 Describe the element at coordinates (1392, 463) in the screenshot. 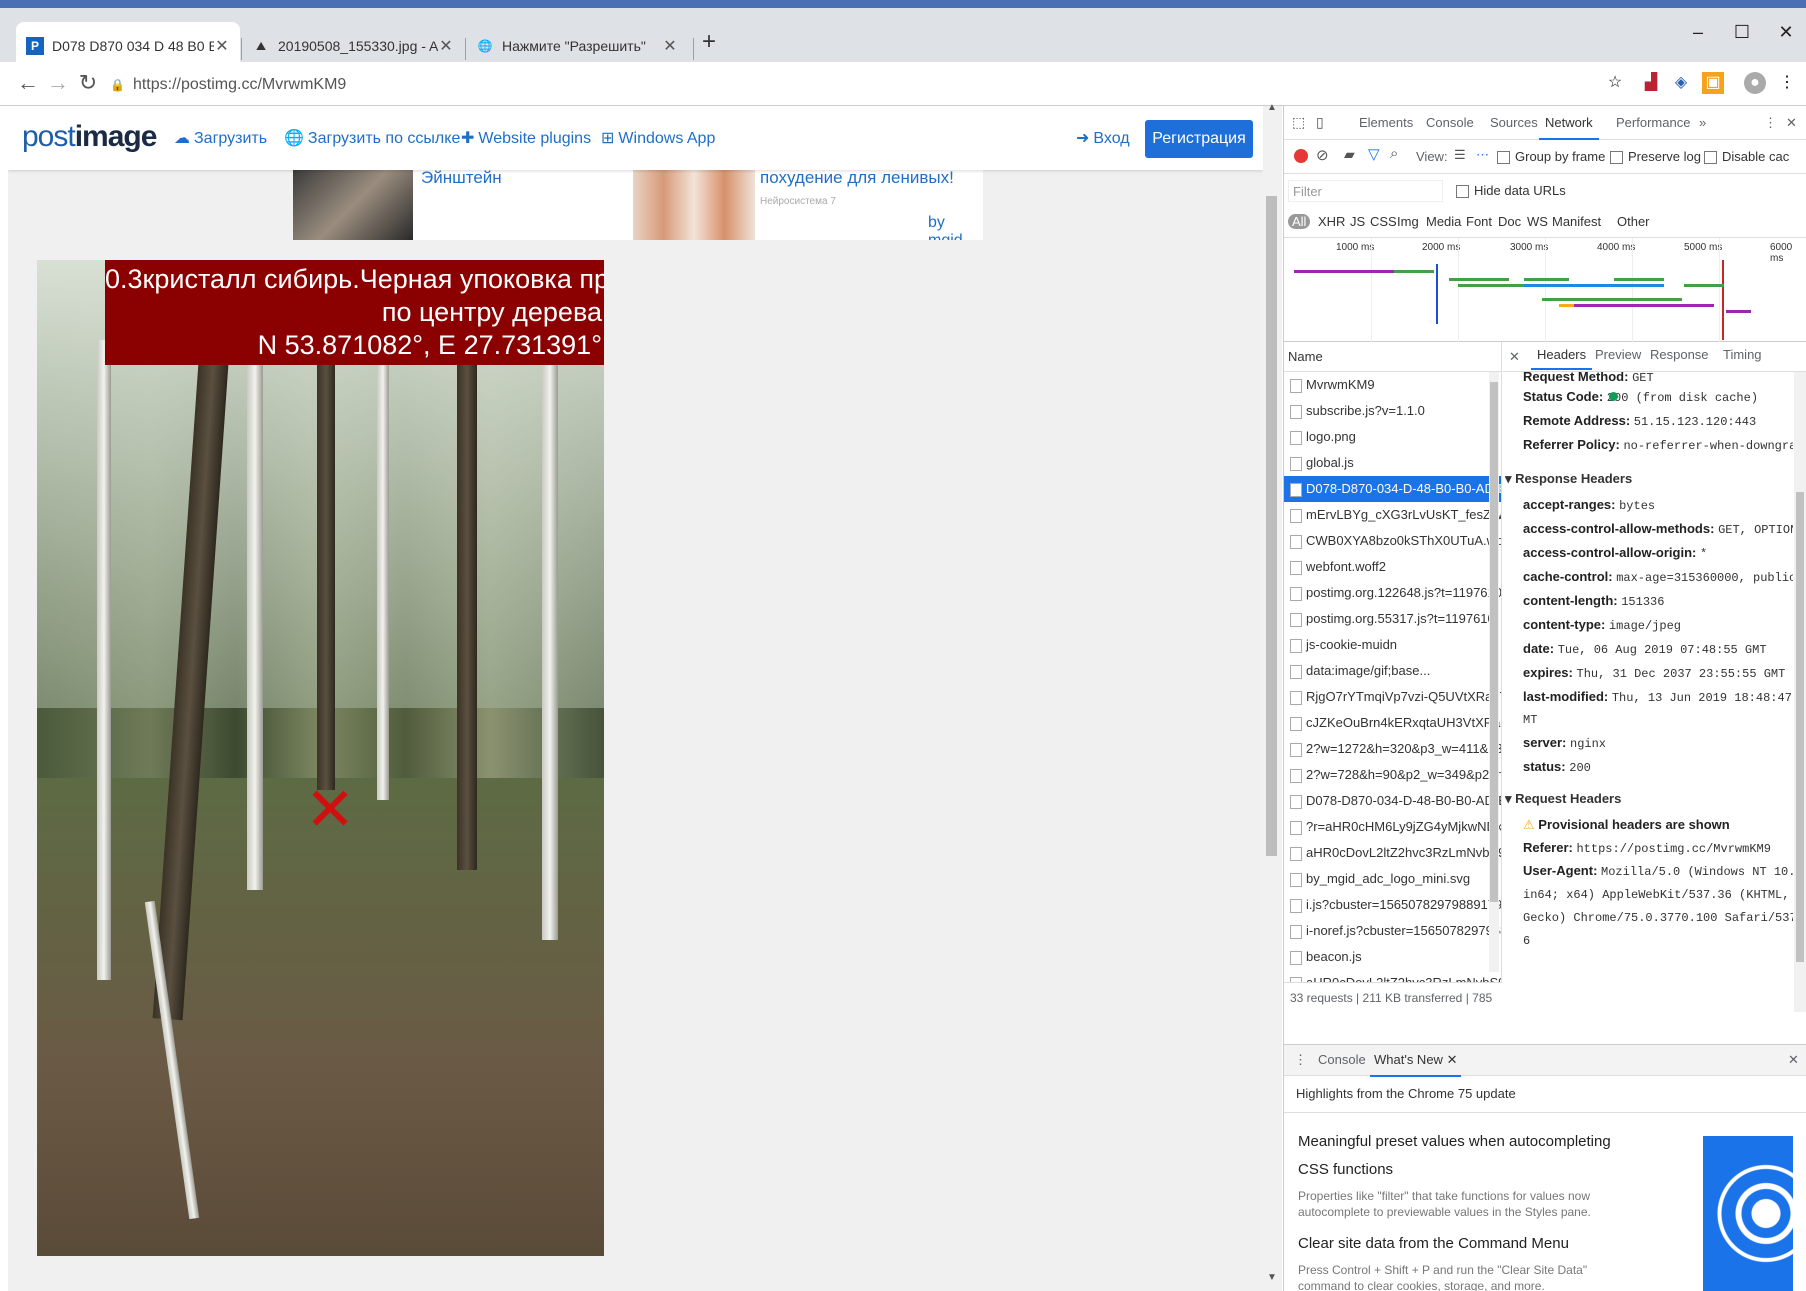

I see `request-row: global.js` at that location.